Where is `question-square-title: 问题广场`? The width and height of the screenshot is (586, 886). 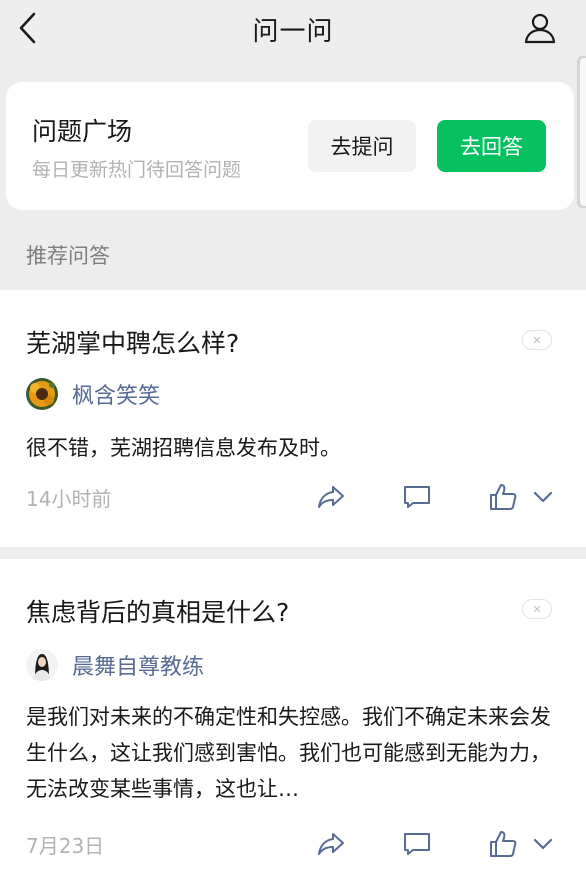 question-square-title: 问题广场 is located at coordinates (82, 131).